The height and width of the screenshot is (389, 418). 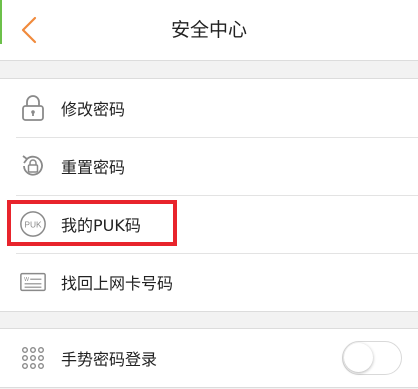 I want to click on gesture-password-toggle, so click(x=372, y=358).